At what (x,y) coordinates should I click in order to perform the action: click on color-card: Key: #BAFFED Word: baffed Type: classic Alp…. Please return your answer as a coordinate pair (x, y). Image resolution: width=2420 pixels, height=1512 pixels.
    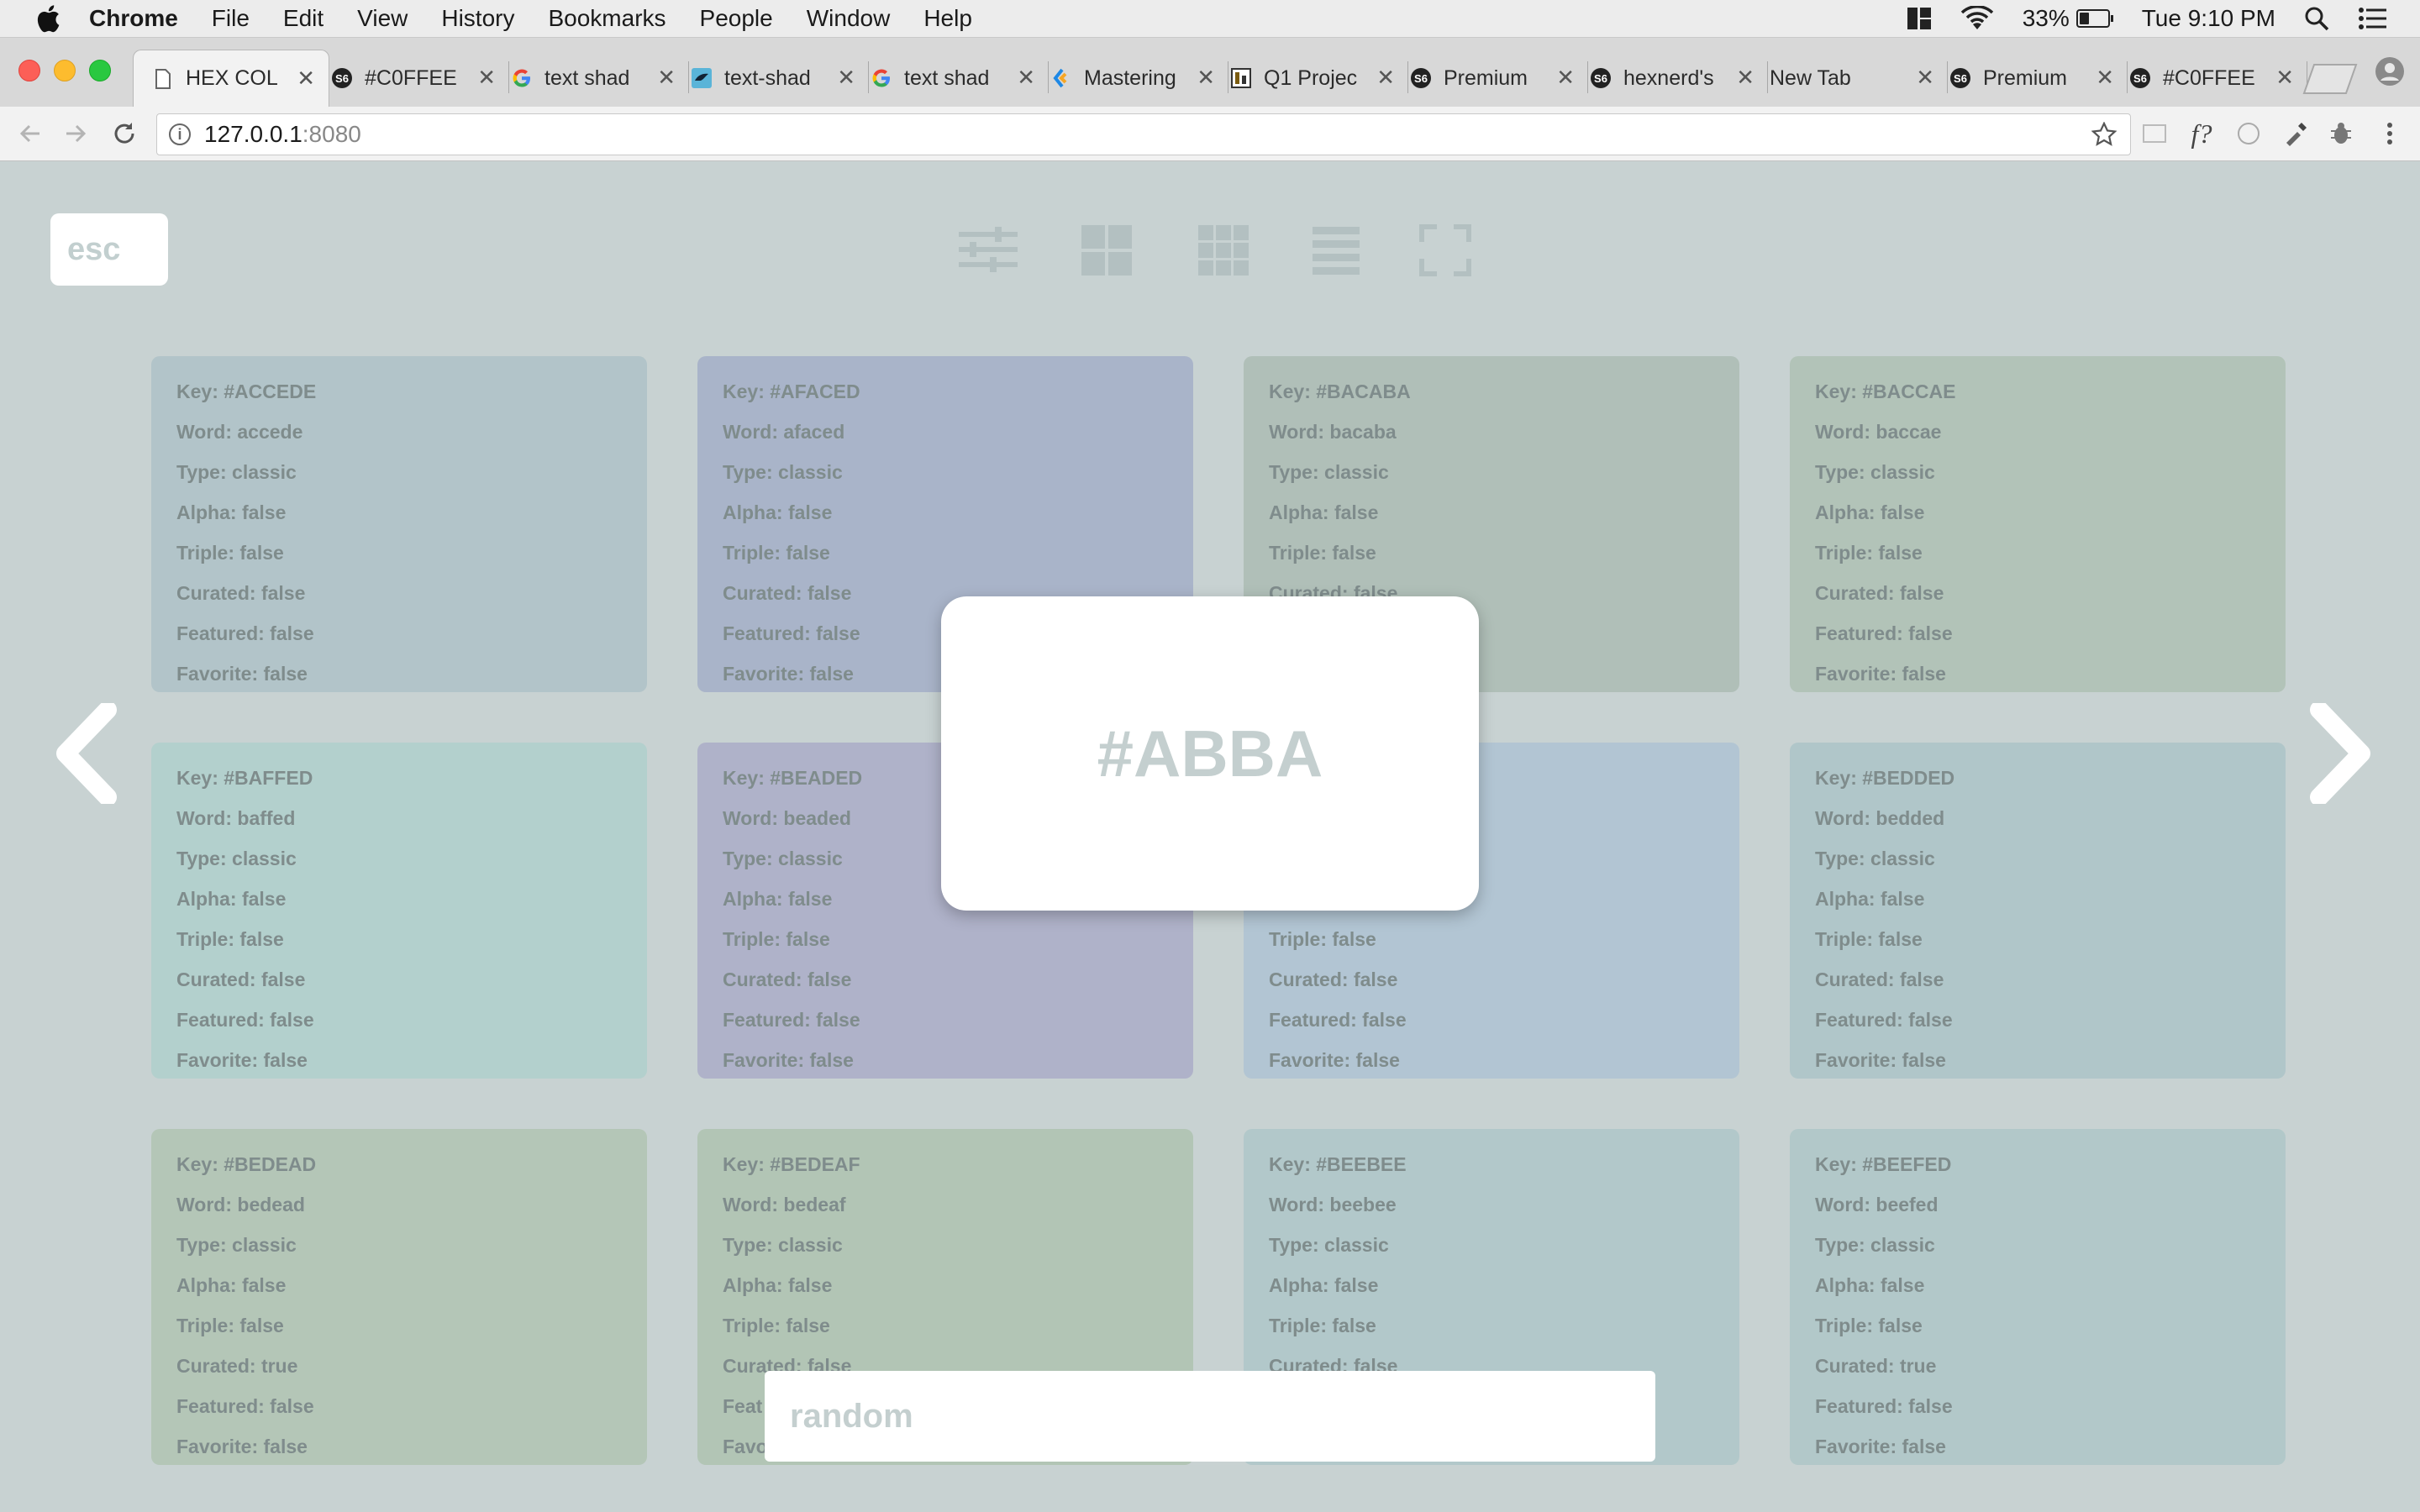
    Looking at the image, I should click on (399, 911).